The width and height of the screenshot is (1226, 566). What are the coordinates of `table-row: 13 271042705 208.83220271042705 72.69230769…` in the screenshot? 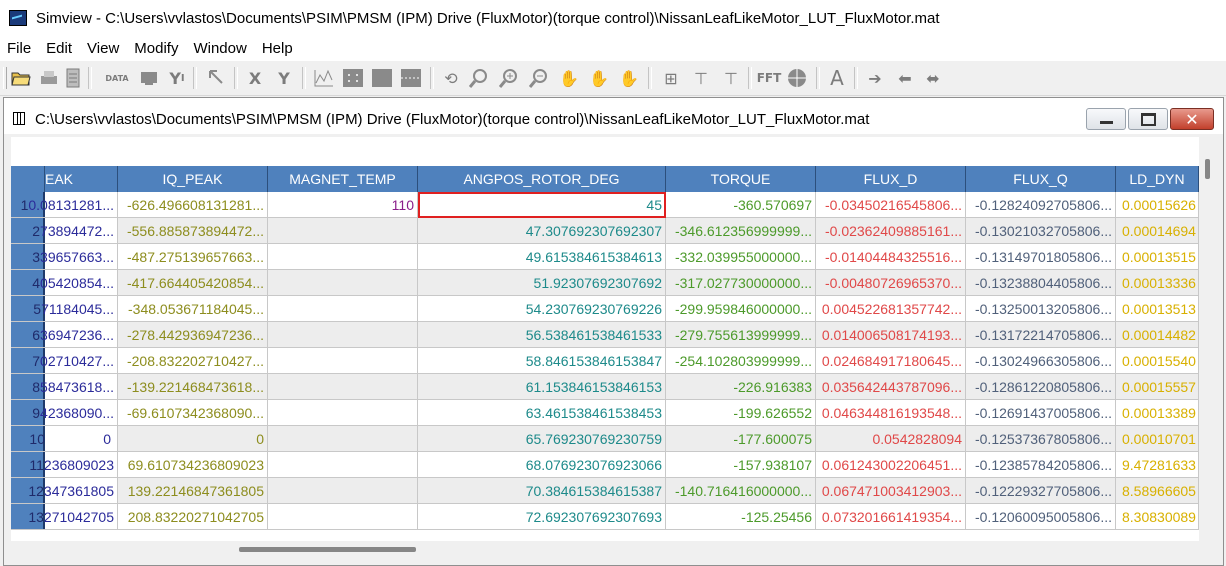 It's located at (605, 517).